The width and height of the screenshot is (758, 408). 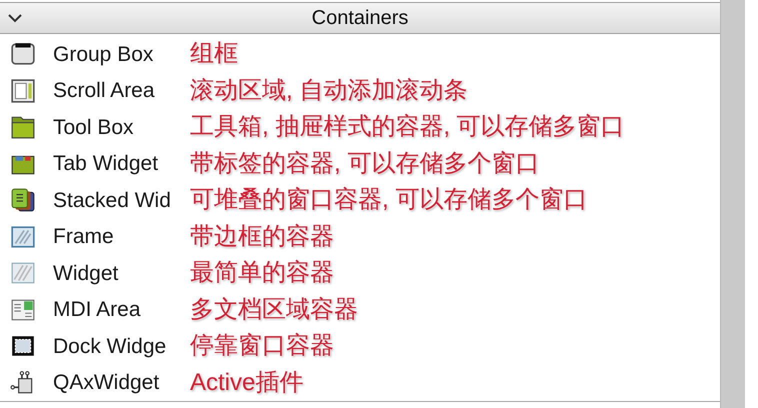 What do you see at coordinates (121, 54) in the screenshot?
I see `widget-item: Group Box` at bounding box center [121, 54].